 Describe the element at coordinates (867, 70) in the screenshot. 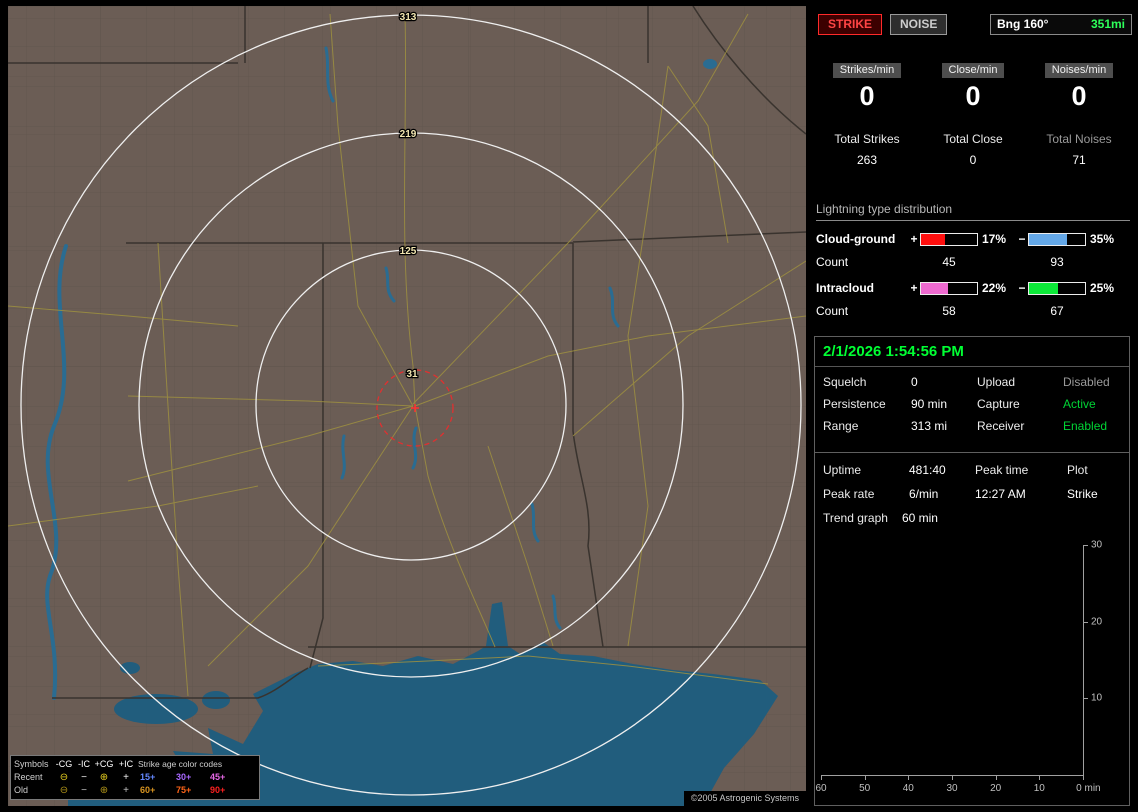

I see `strikes-per-min-chip: Strikes/min` at that location.